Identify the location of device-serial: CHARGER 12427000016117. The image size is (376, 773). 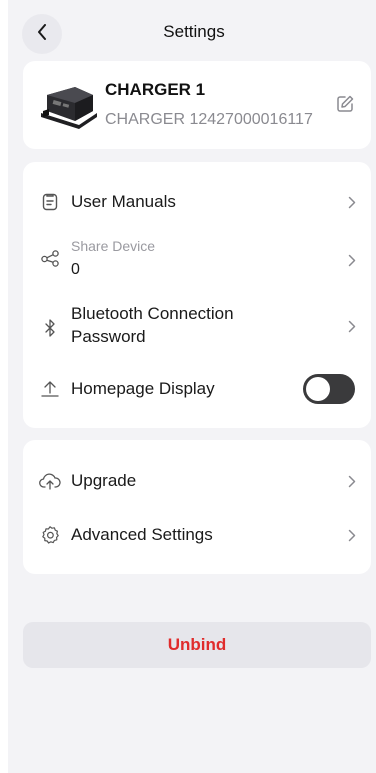
(209, 119).